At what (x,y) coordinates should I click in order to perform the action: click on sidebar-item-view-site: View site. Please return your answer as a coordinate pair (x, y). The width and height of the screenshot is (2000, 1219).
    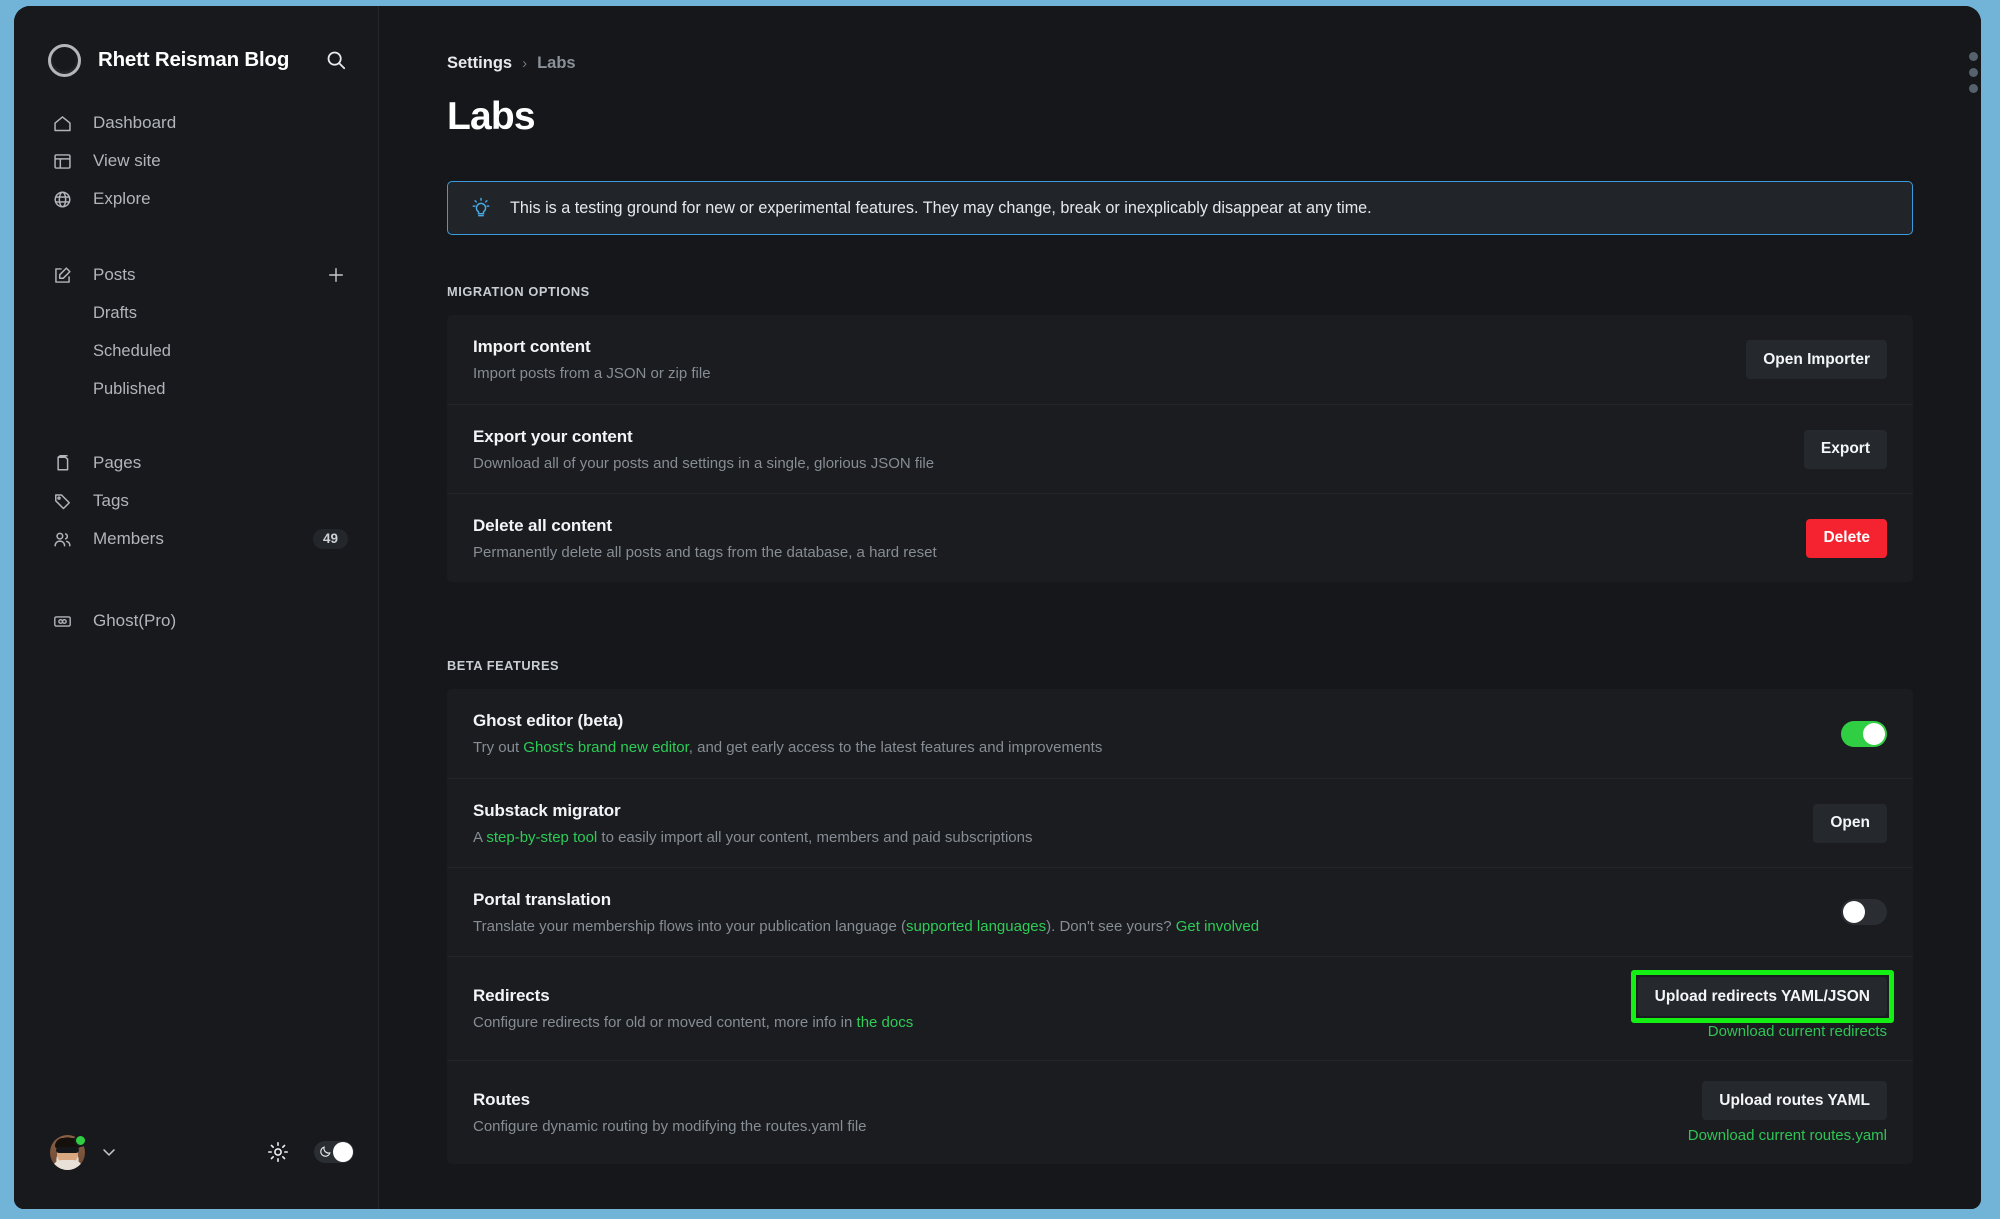
    Looking at the image, I should click on (196, 161).